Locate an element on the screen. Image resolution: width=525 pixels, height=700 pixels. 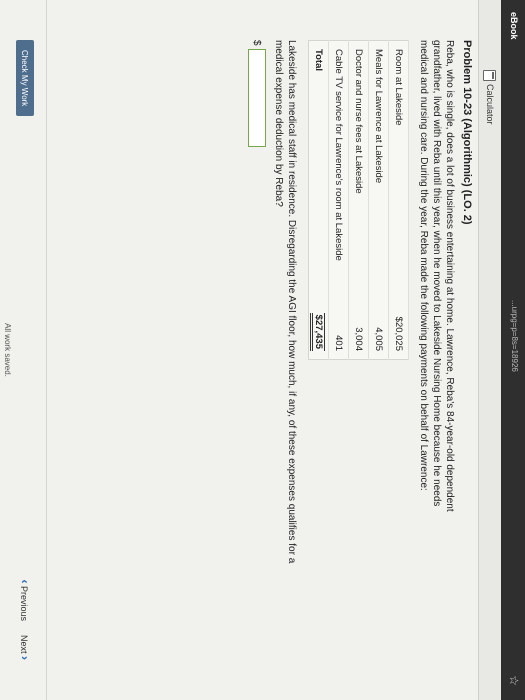
total-row: Total $27,435 is located at coordinates (318, 200).